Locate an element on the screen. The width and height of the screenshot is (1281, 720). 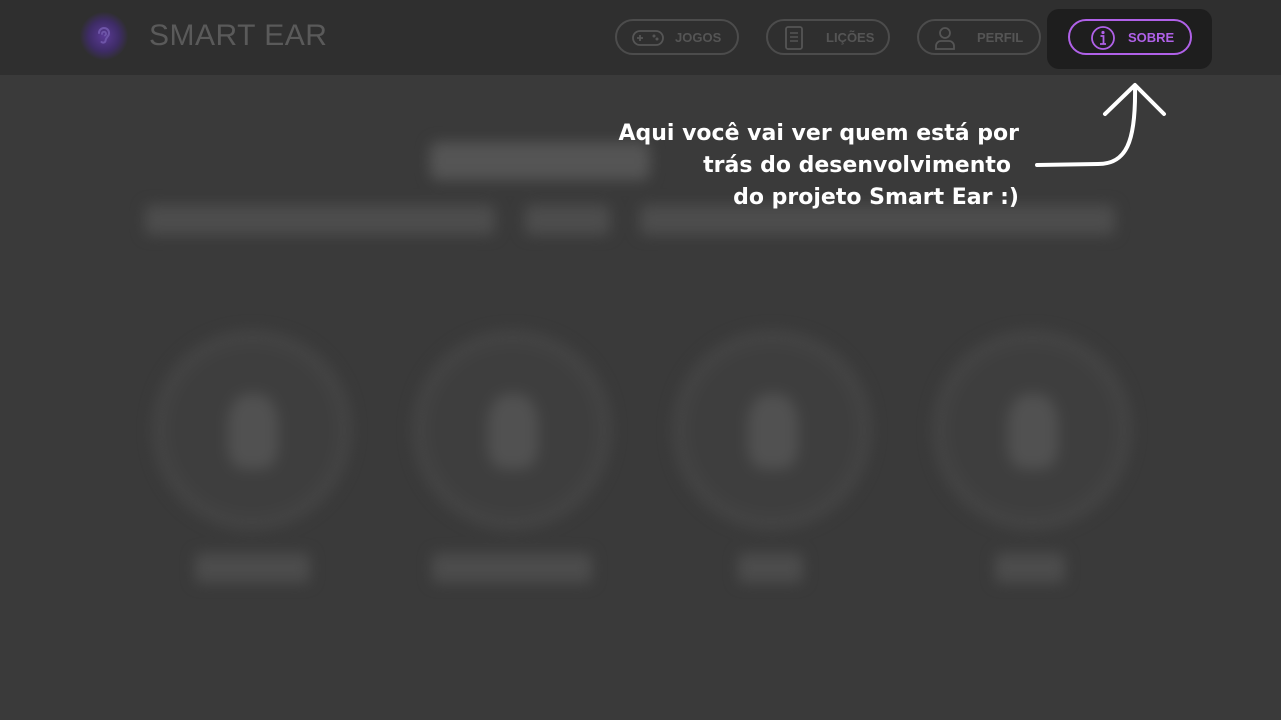
tooltip-line: do projeto Smart Ear :) is located at coordinates (876, 197).